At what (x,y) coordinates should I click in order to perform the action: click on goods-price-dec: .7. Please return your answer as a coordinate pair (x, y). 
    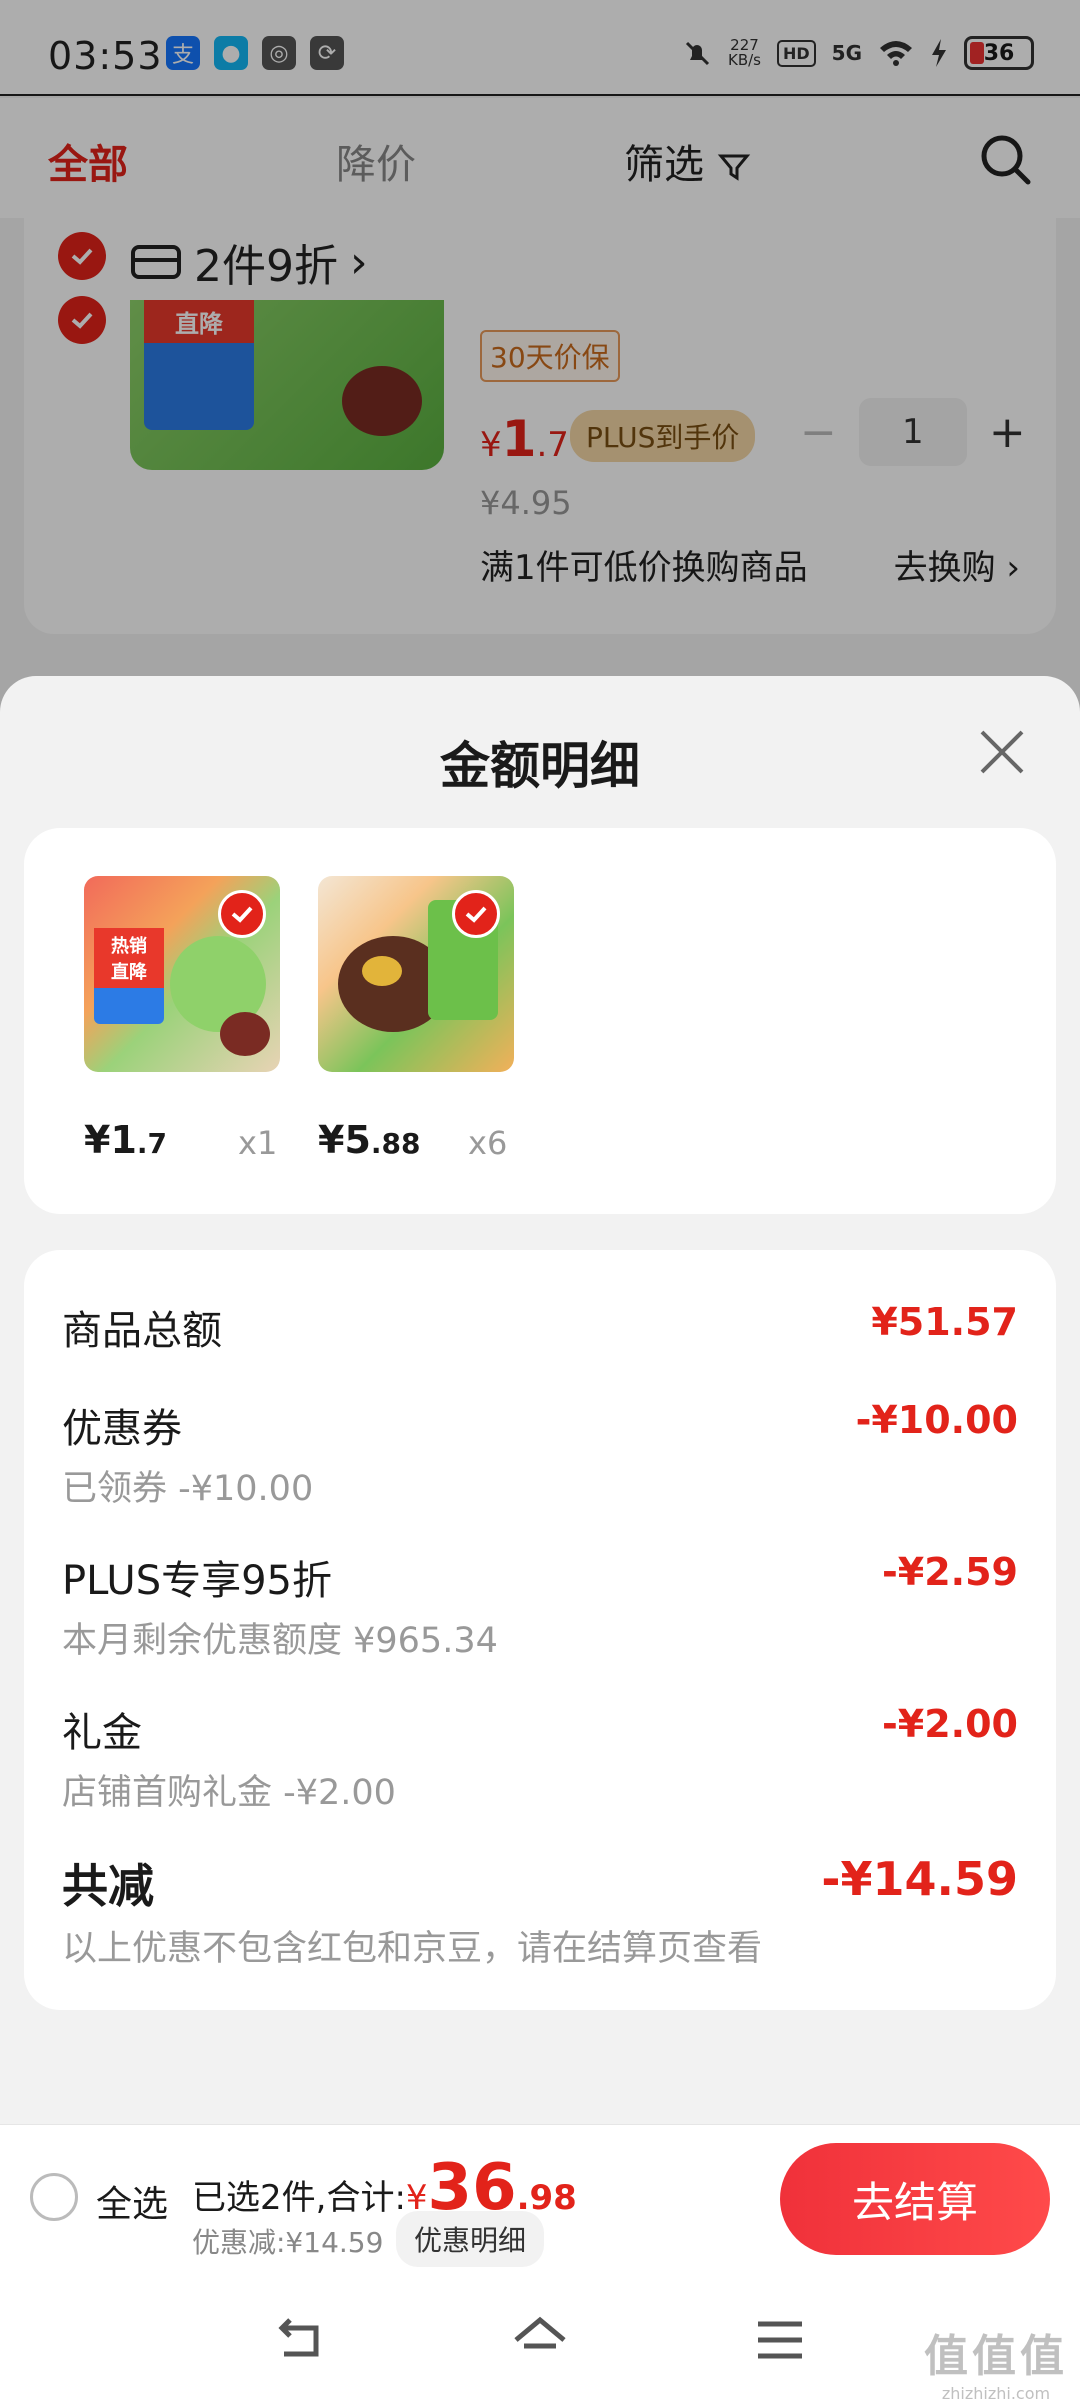
    Looking at the image, I should click on (152, 1143).